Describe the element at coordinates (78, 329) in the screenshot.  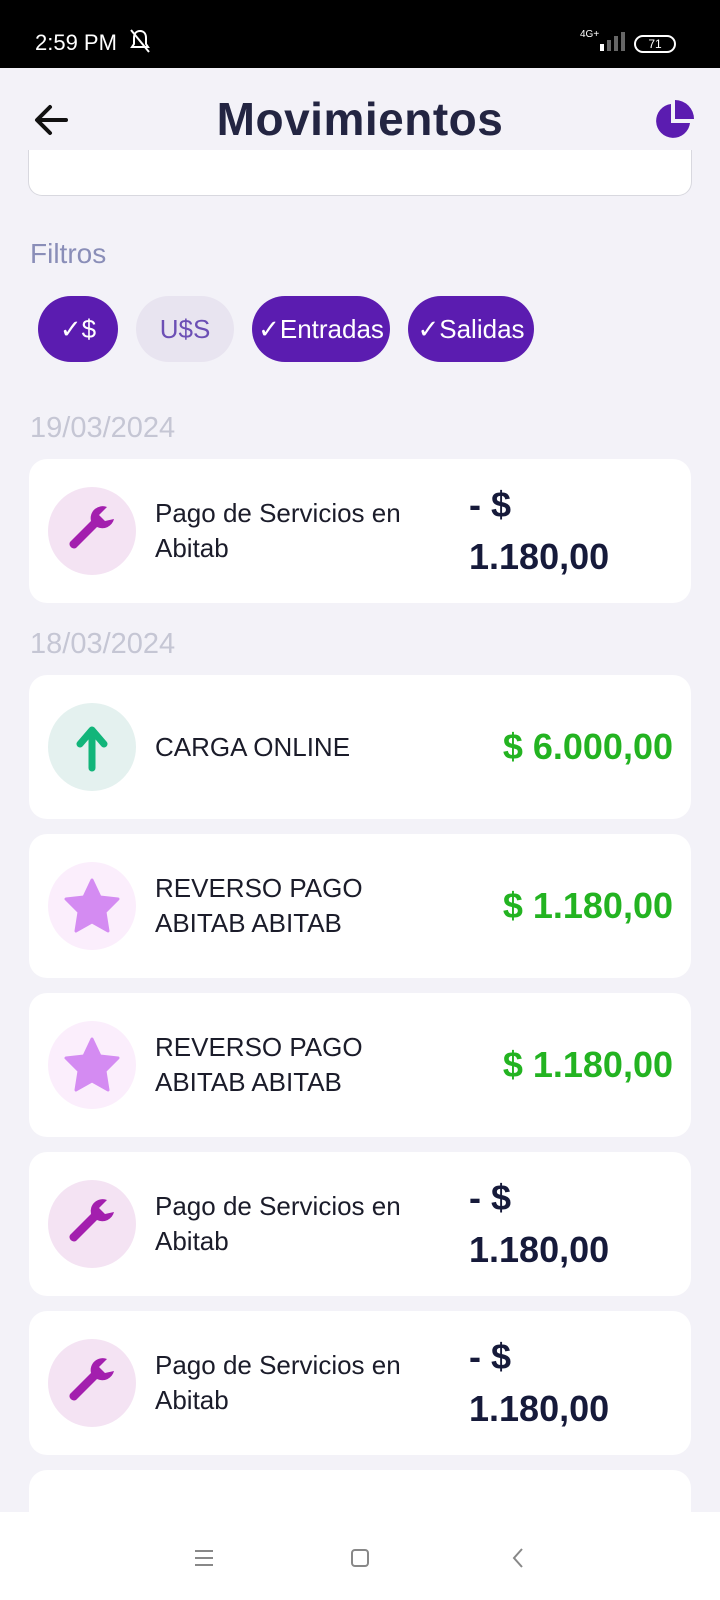
I see `chip-pesos: ✓$` at that location.